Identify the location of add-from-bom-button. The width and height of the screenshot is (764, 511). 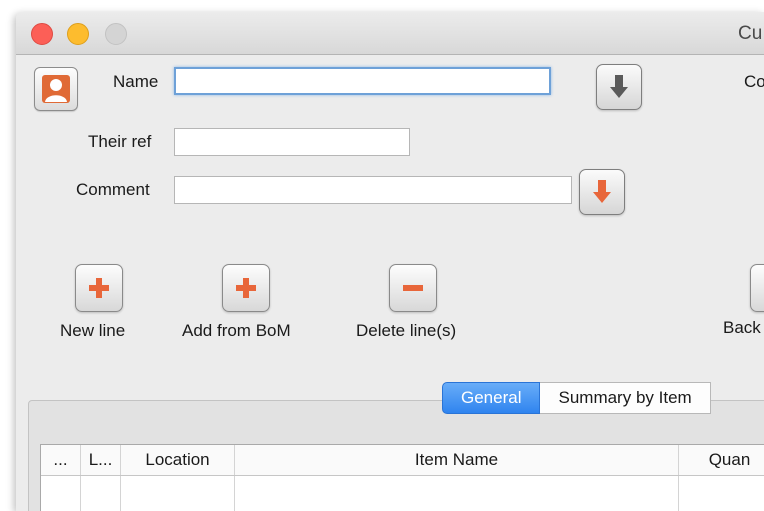
(246, 288).